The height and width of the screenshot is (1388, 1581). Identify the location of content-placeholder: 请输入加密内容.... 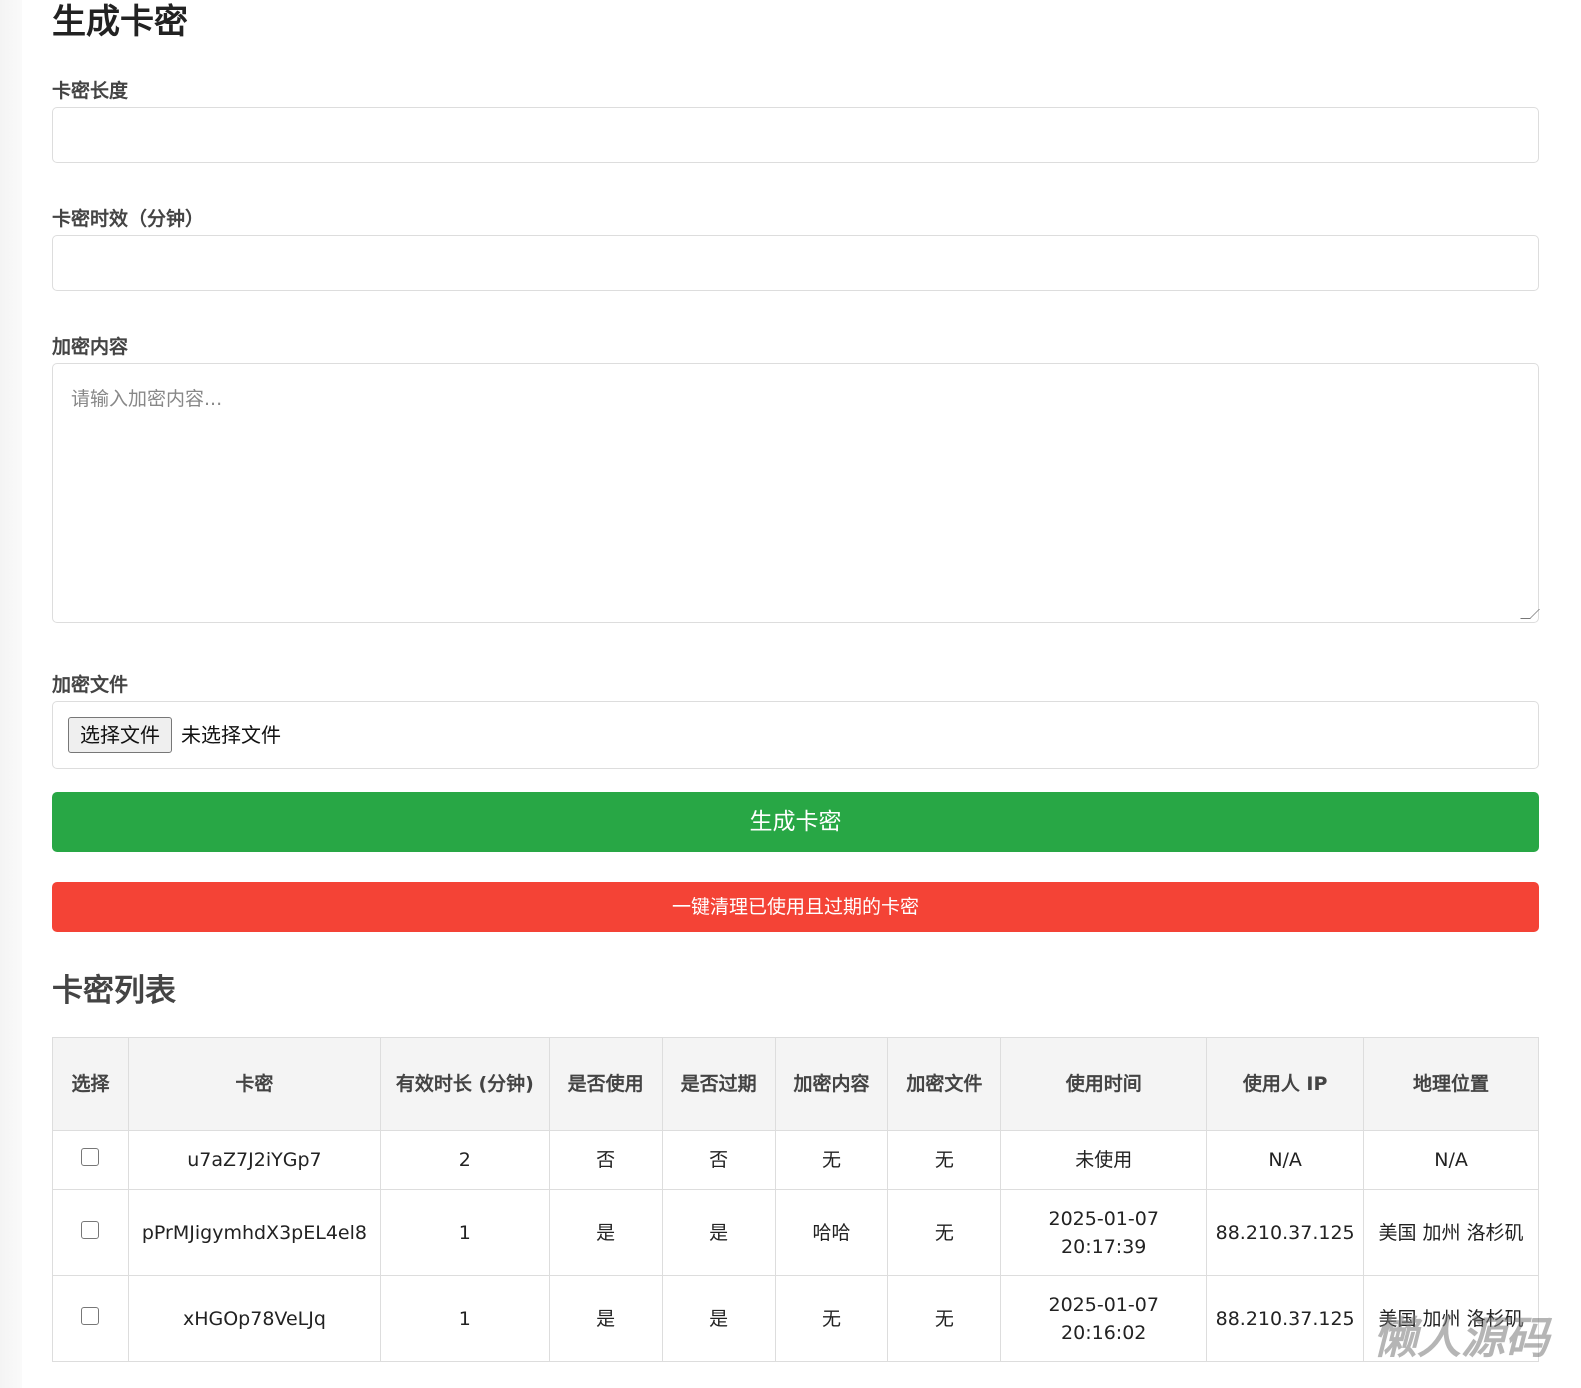
(147, 399).